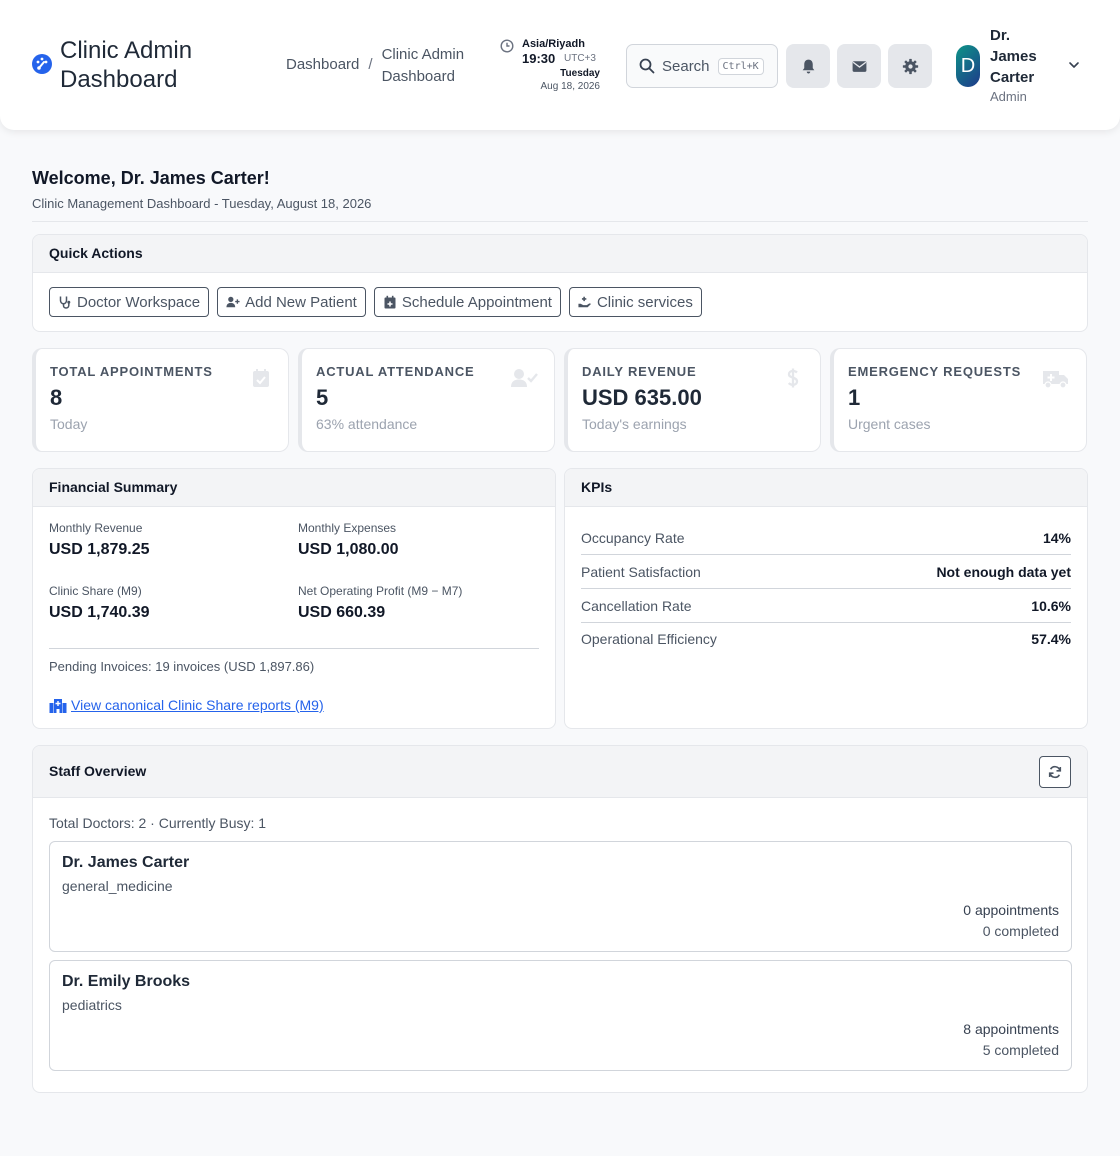  I want to click on doctor-workspace-button: Doctor Workspace, so click(129, 302).